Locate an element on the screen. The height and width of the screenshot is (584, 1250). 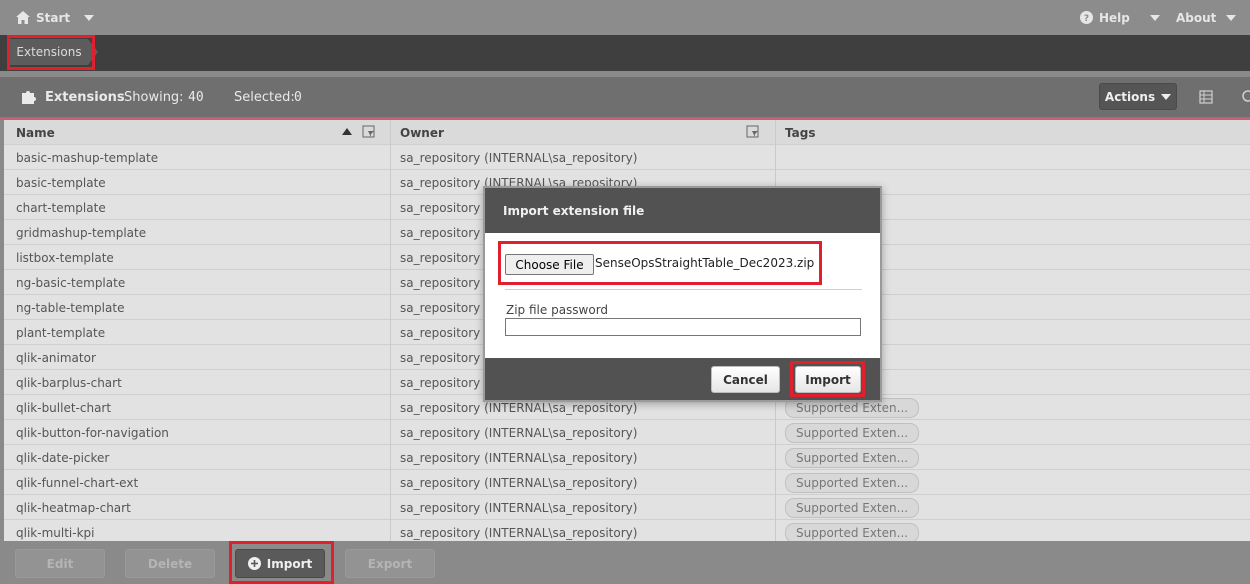
extension-name: ng-basic-template is located at coordinates (71, 282).